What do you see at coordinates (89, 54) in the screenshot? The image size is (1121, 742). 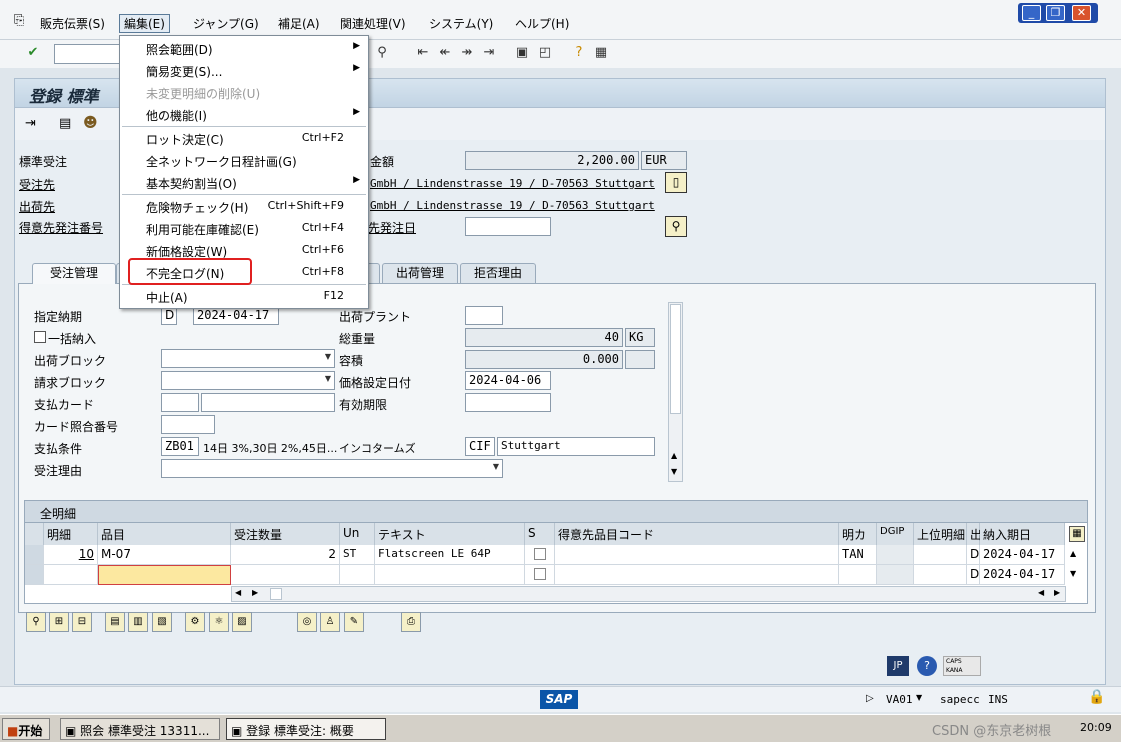 I see `command-field` at bounding box center [89, 54].